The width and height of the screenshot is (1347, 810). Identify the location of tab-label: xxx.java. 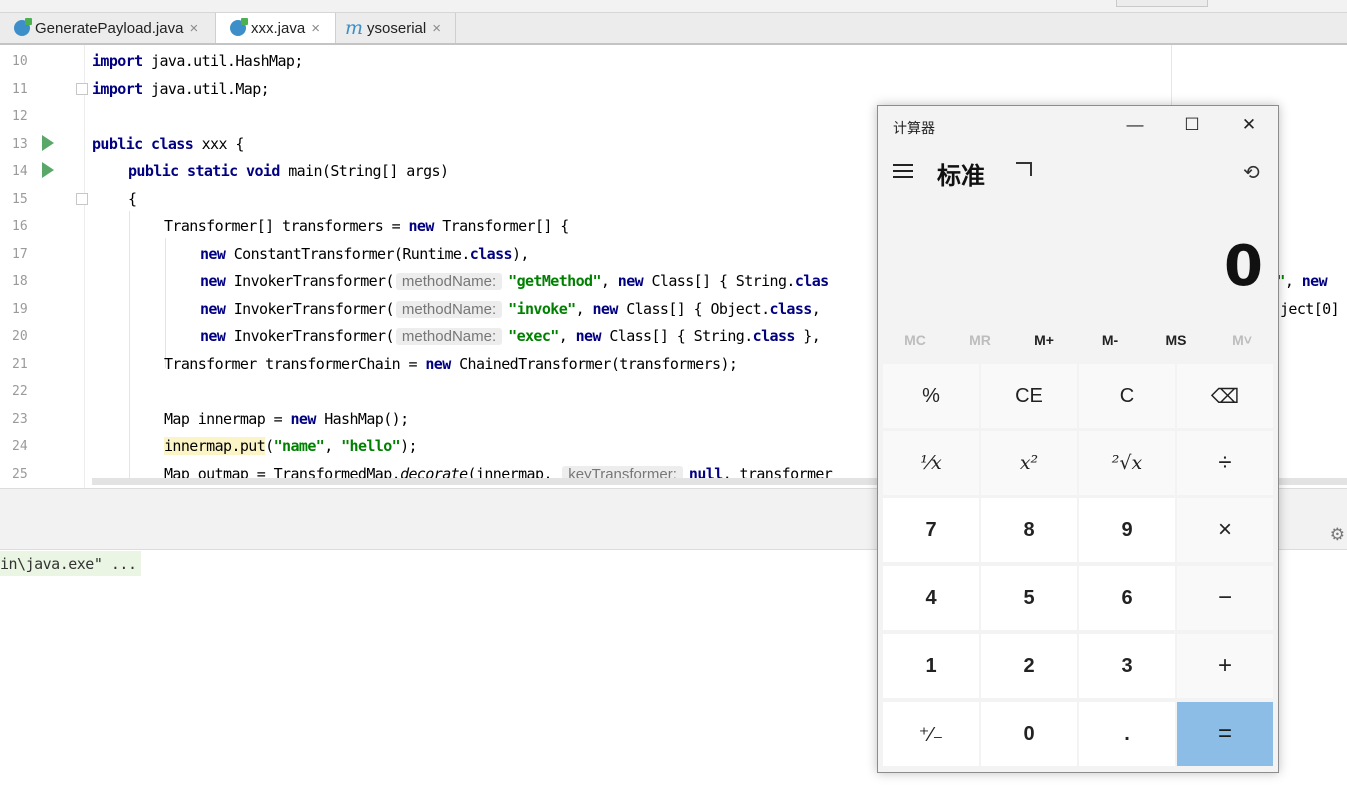
(278, 28).